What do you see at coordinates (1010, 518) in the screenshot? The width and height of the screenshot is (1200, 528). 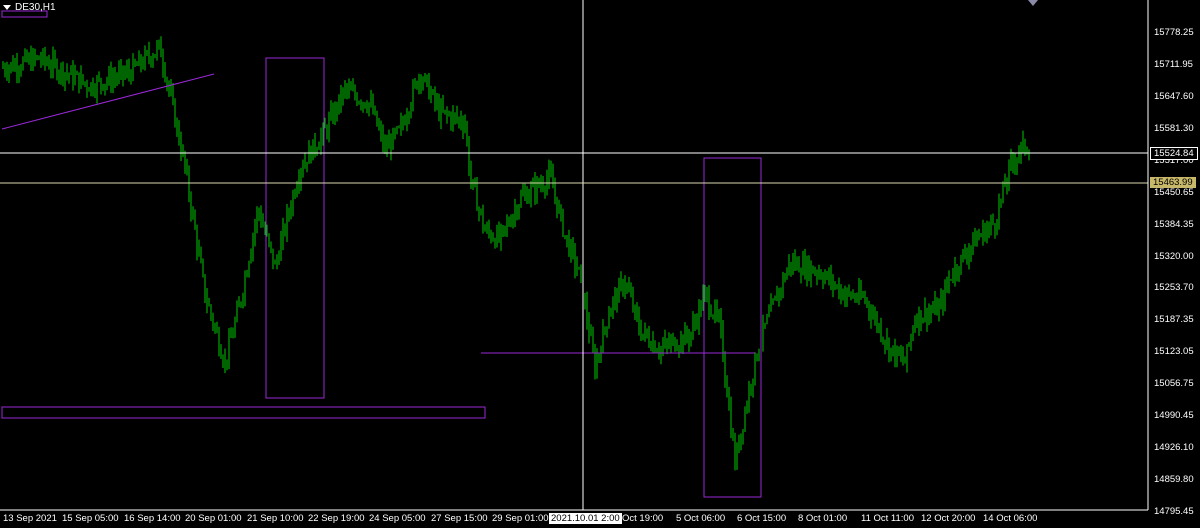 I see `time-tick-label: 14 Oct 06:00` at bounding box center [1010, 518].